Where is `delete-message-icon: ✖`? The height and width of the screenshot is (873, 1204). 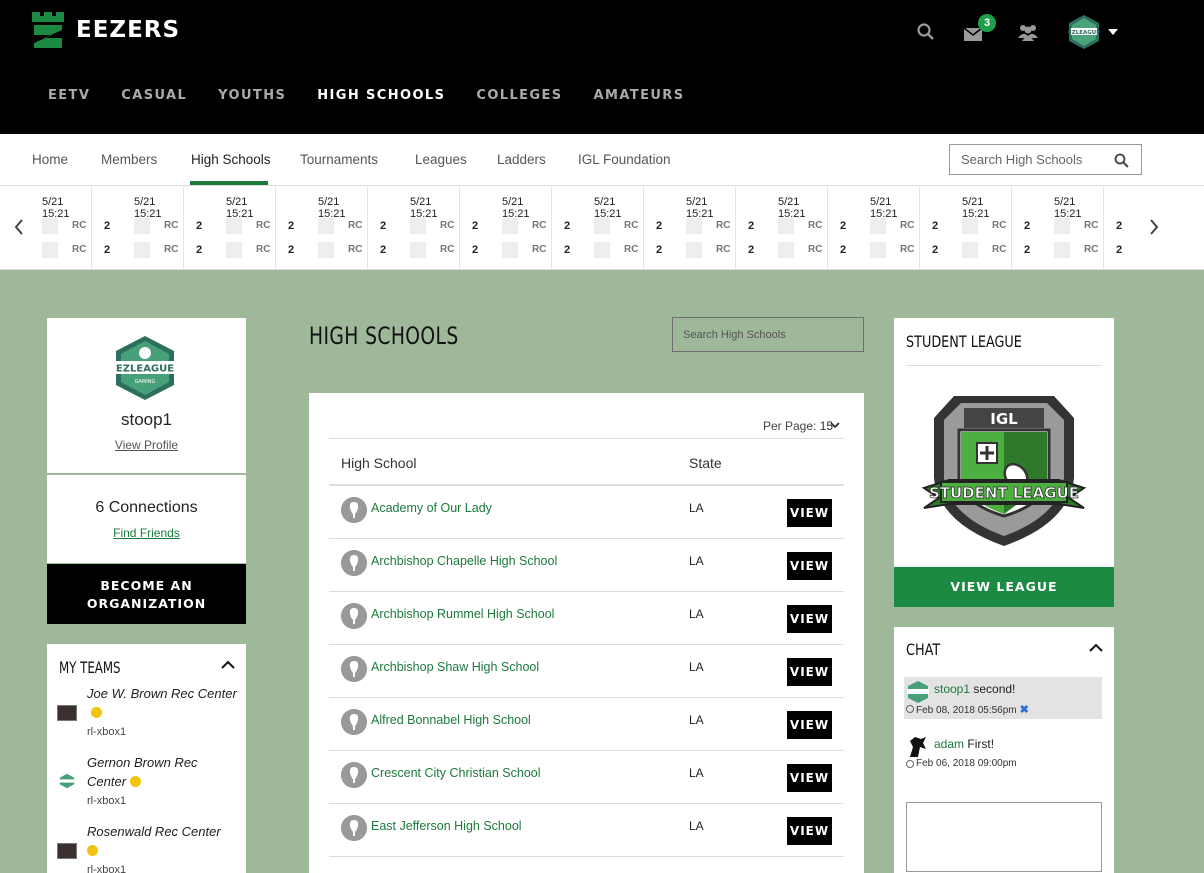 delete-message-icon: ✖ is located at coordinates (1024, 710).